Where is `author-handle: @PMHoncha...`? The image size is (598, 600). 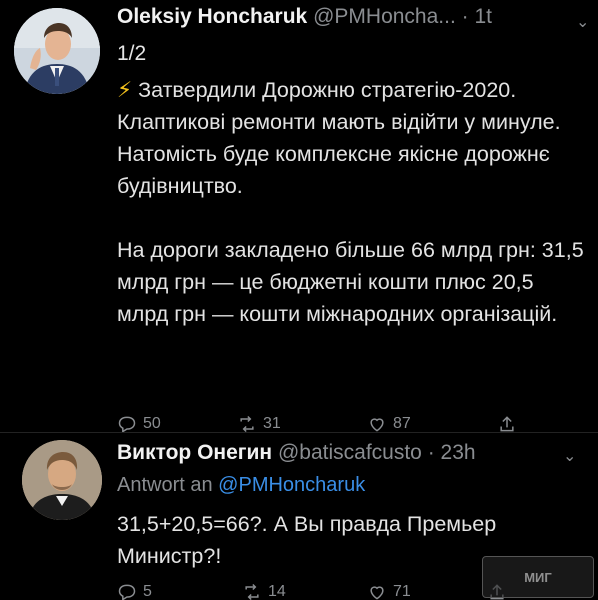 author-handle: @PMHoncha... is located at coordinates (384, 16).